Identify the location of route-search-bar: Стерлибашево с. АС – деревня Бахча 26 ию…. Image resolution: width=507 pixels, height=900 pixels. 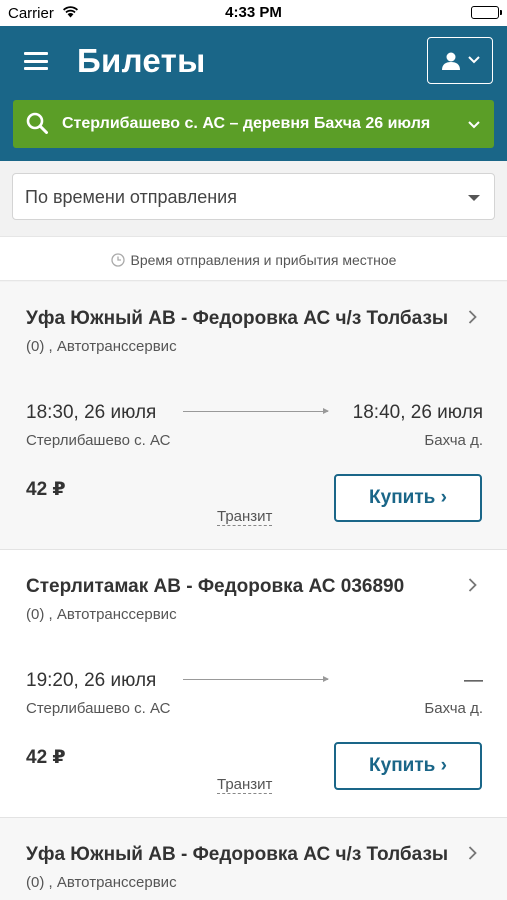
(253, 124).